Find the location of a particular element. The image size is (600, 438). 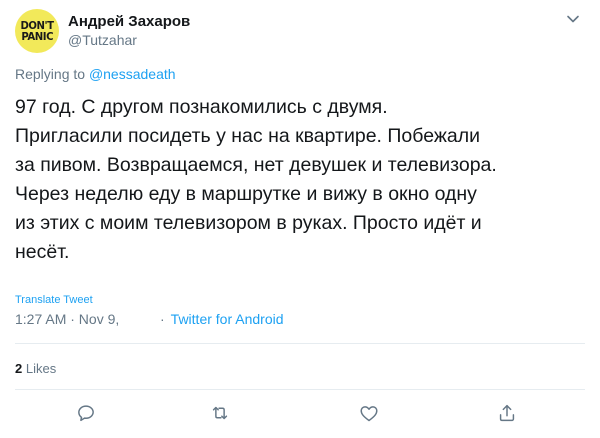

share-button is located at coordinates (507, 413).